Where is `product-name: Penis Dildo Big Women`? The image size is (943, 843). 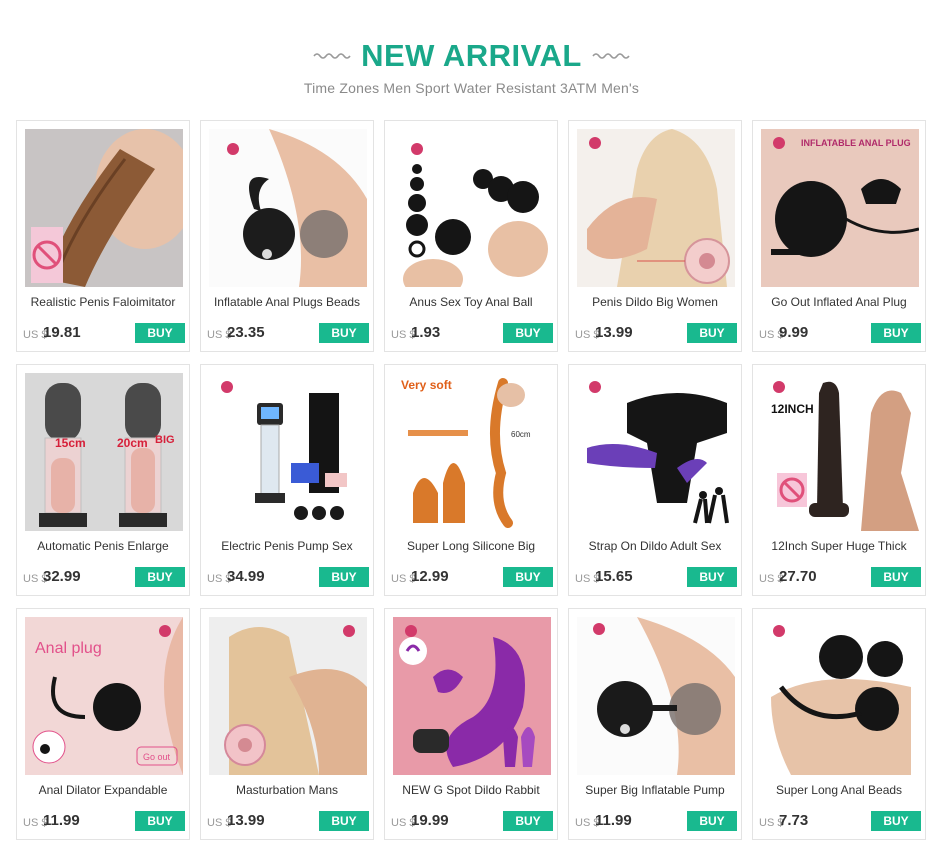
product-name: Penis Dildo Big Women is located at coordinates (655, 302).